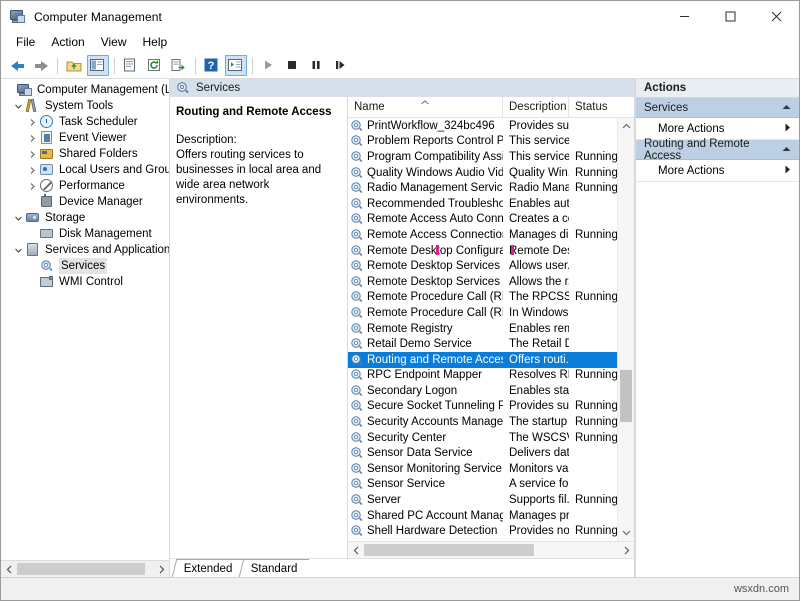 The image size is (800, 601). What do you see at coordinates (626, 533) in the screenshot?
I see `scroll-down-button` at bounding box center [626, 533].